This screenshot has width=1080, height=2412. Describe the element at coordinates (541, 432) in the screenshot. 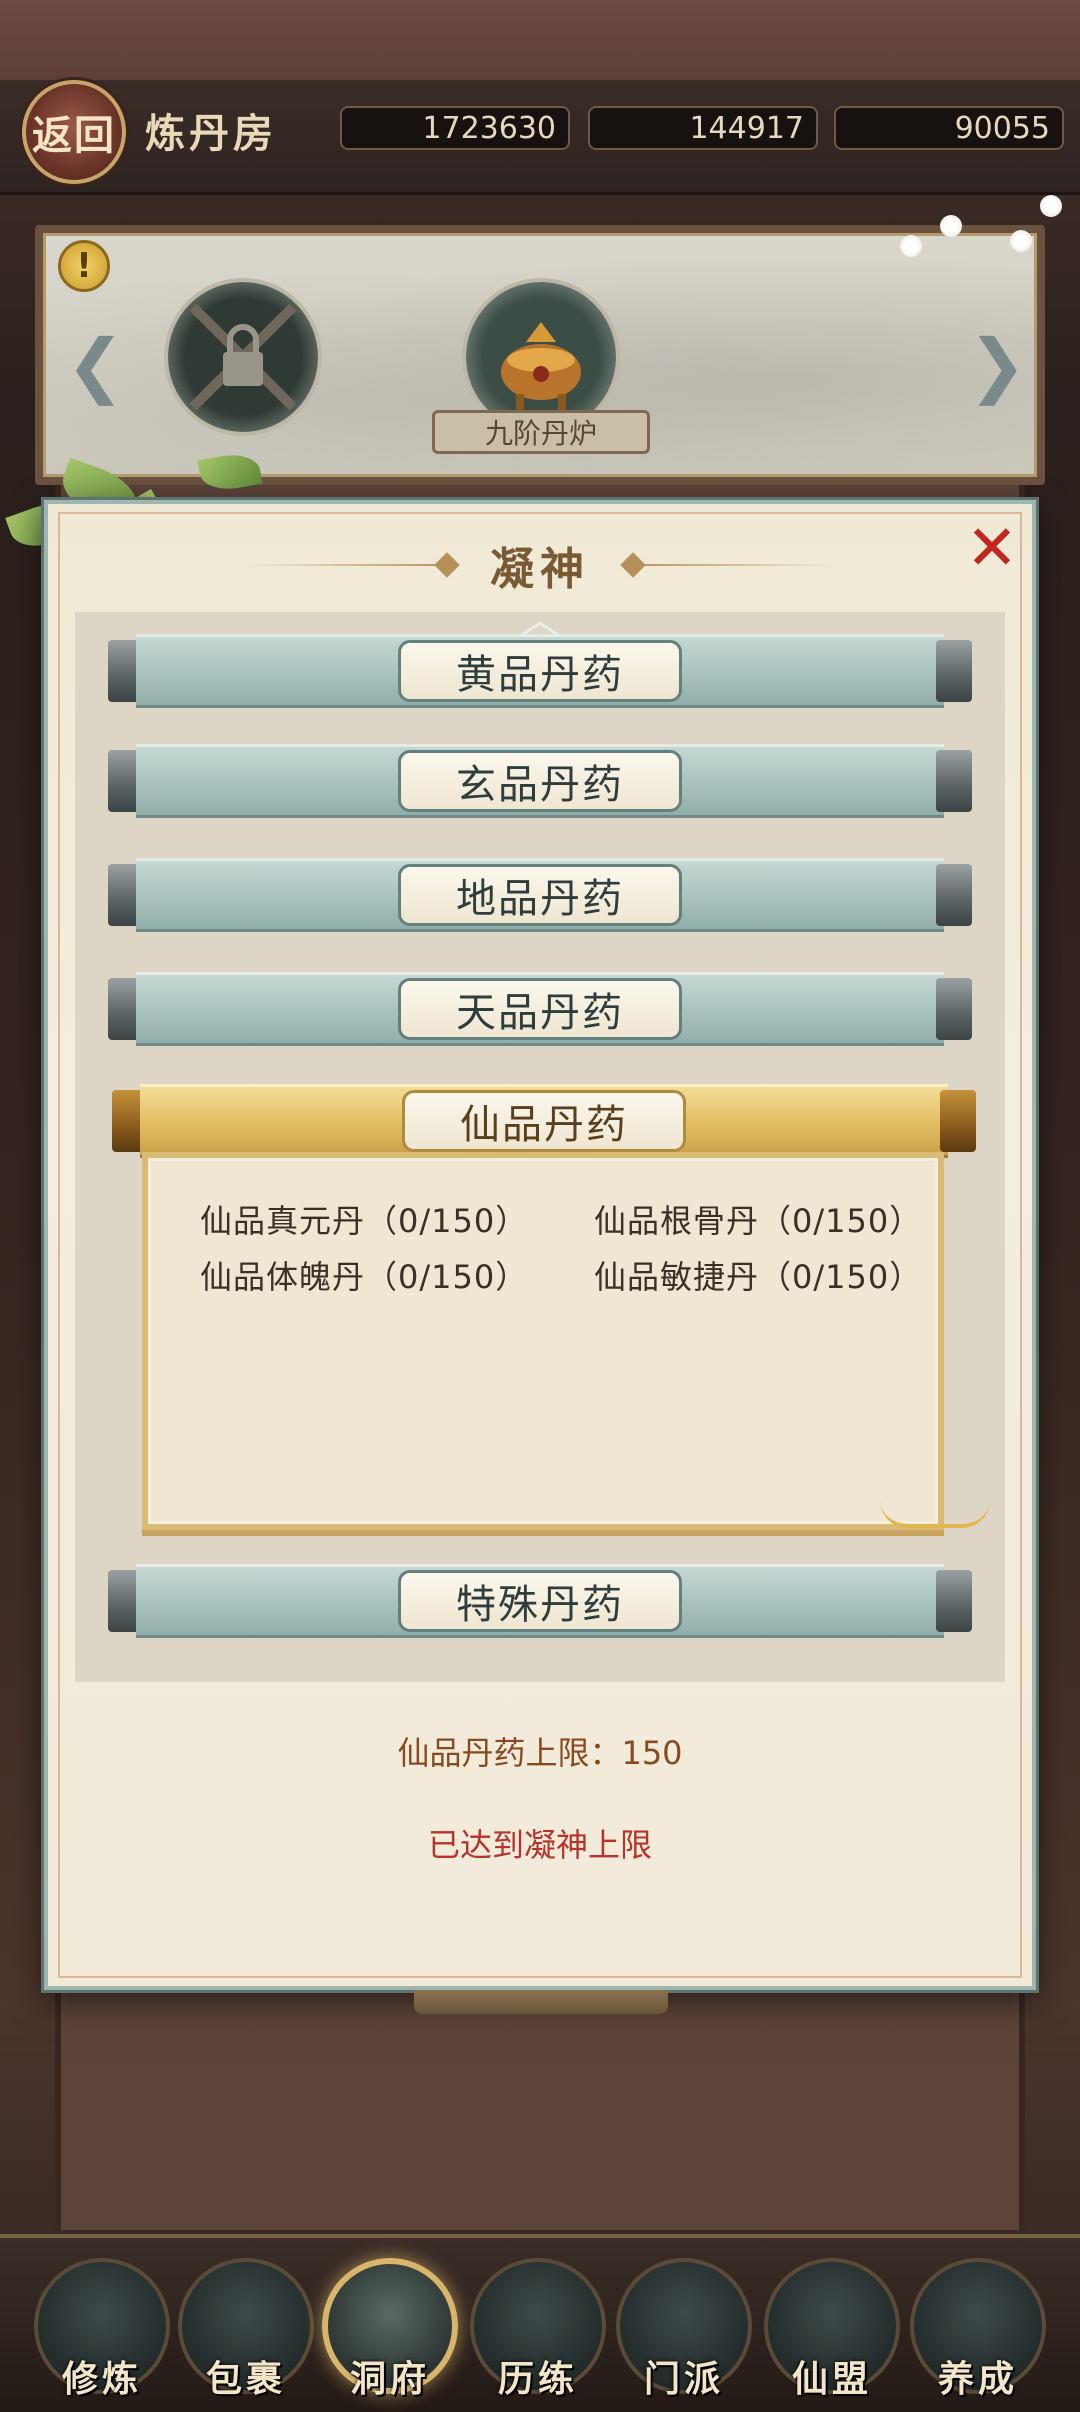

I see `furnace-label: 九阶丹炉` at that location.